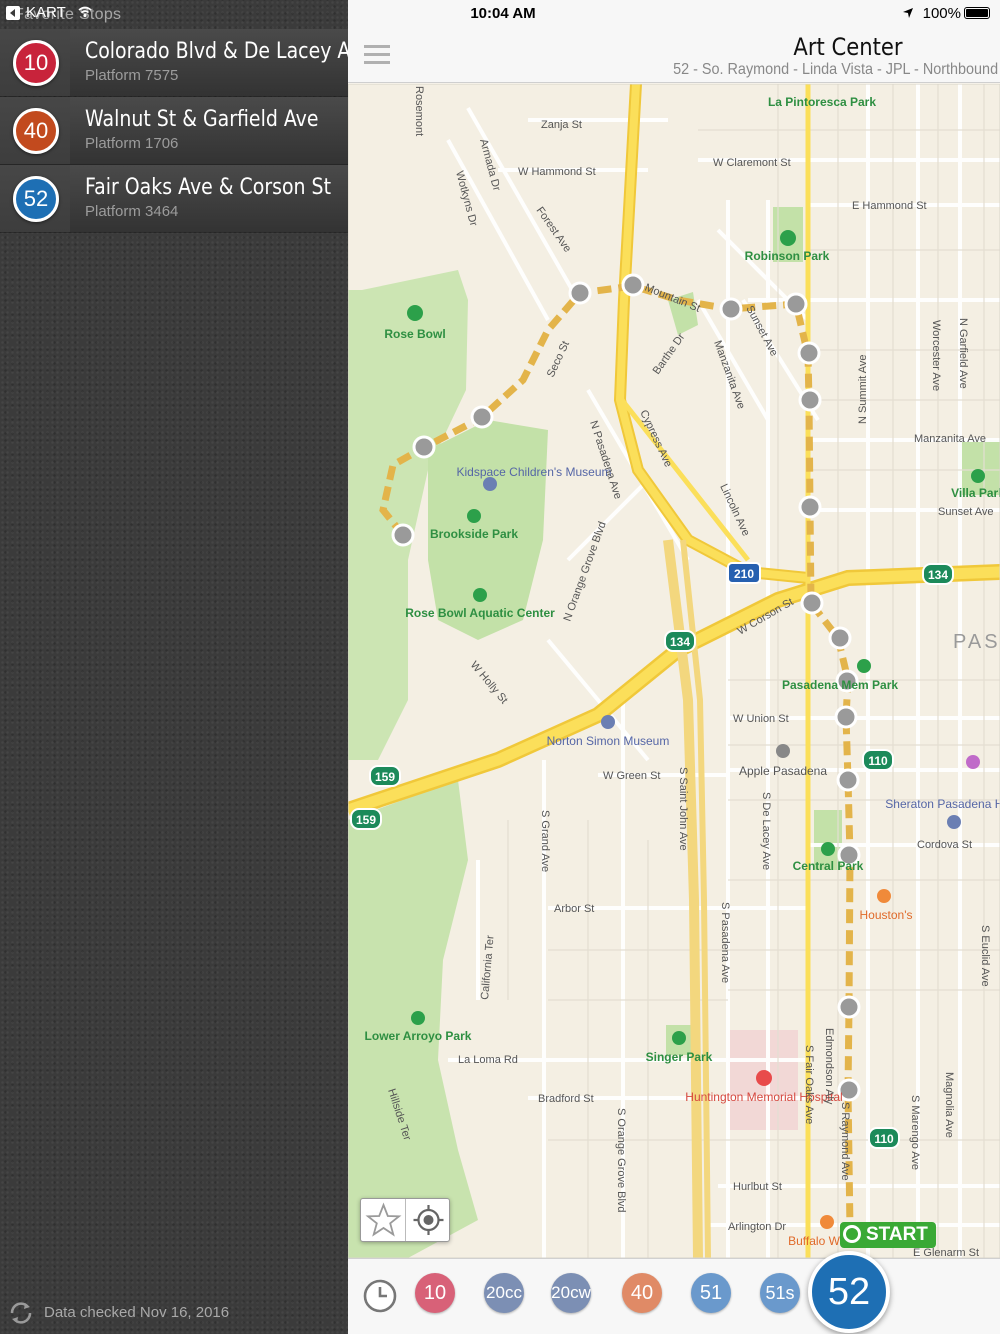  I want to click on shield-134: 134, so click(680, 641).